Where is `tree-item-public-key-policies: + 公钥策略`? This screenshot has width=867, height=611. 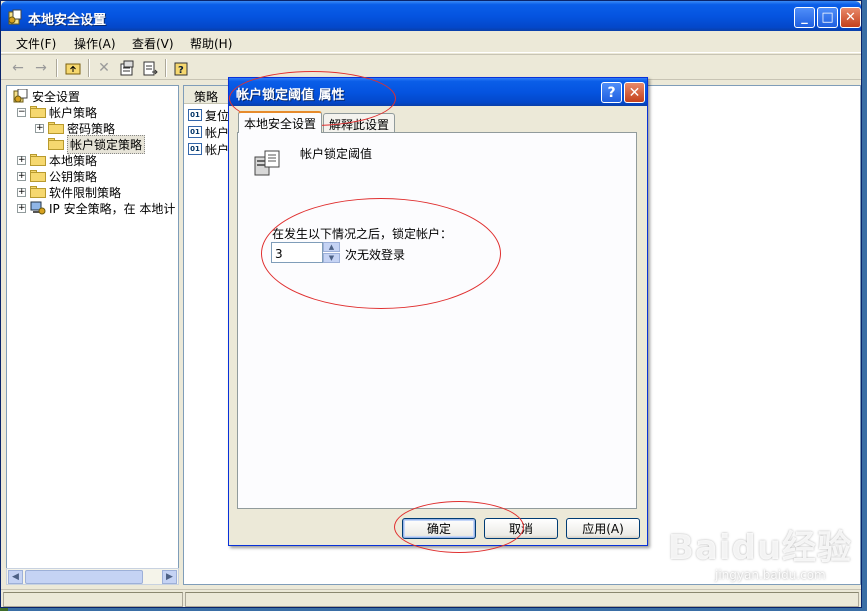 tree-item-public-key-policies: + 公钥策略 is located at coordinates (57, 176).